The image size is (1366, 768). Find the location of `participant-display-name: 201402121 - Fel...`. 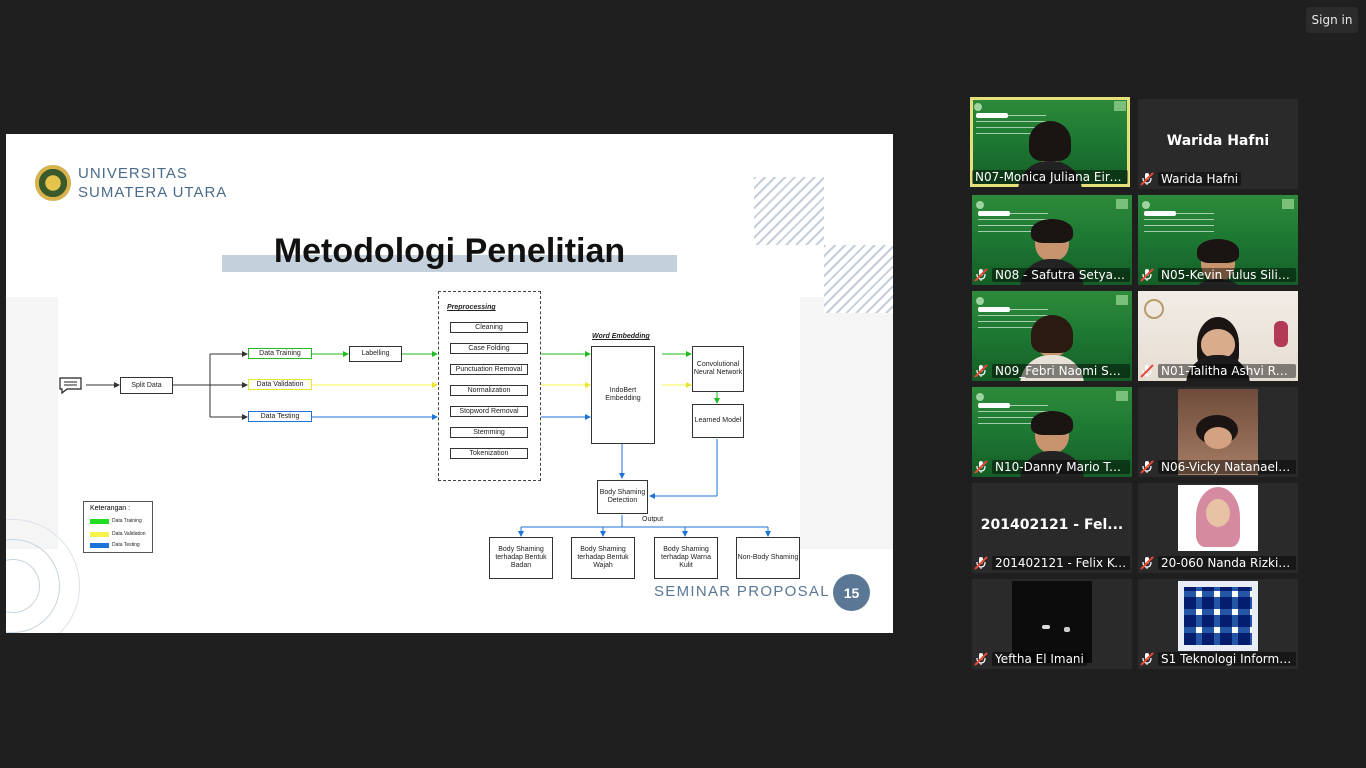

participant-display-name: 201402121 - Fel... is located at coordinates (1052, 525).